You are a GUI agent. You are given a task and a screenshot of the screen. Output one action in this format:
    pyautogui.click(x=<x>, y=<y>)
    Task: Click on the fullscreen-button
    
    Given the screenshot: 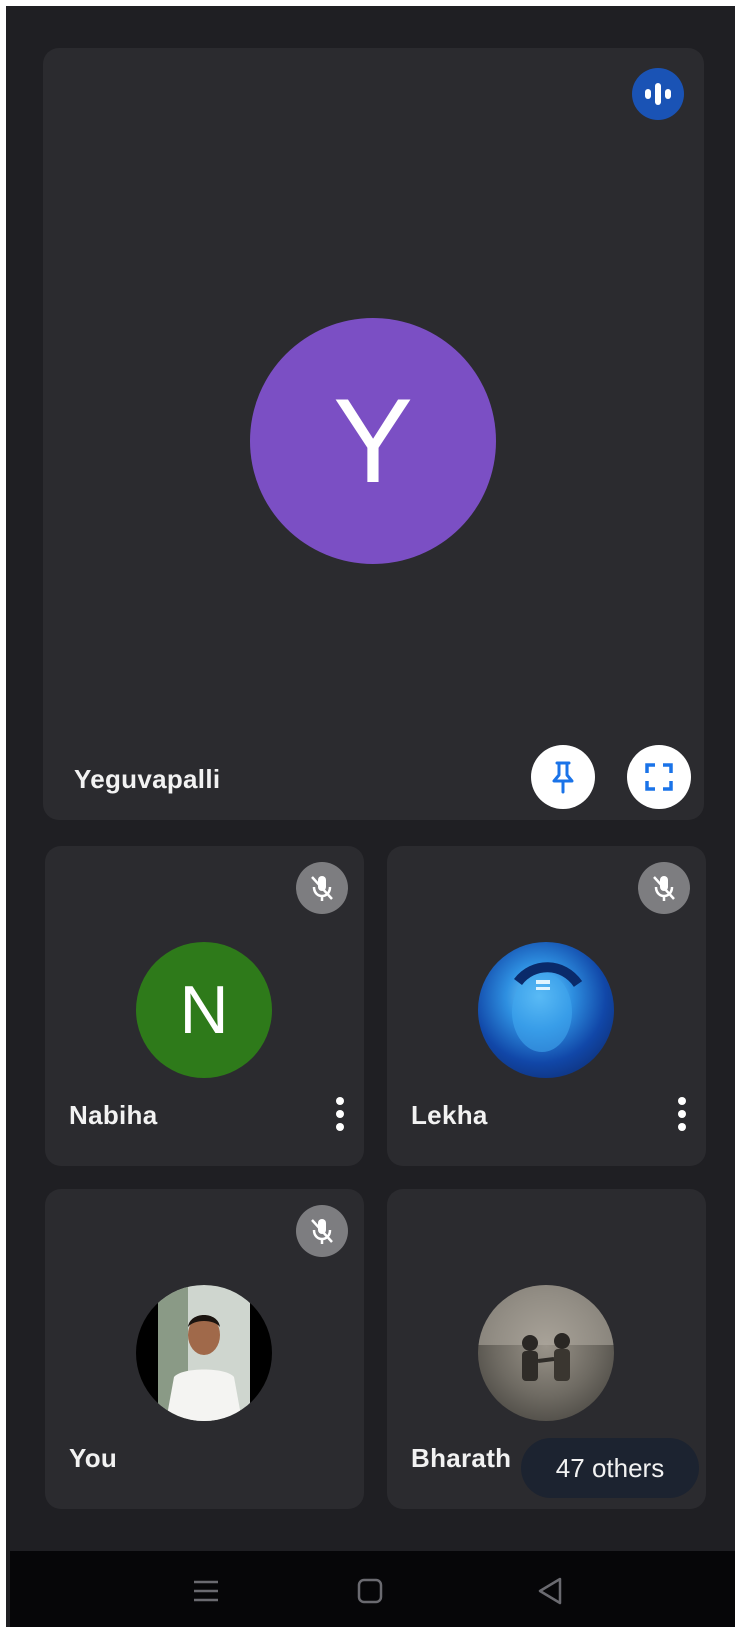 What is the action you would take?
    pyautogui.click(x=659, y=777)
    